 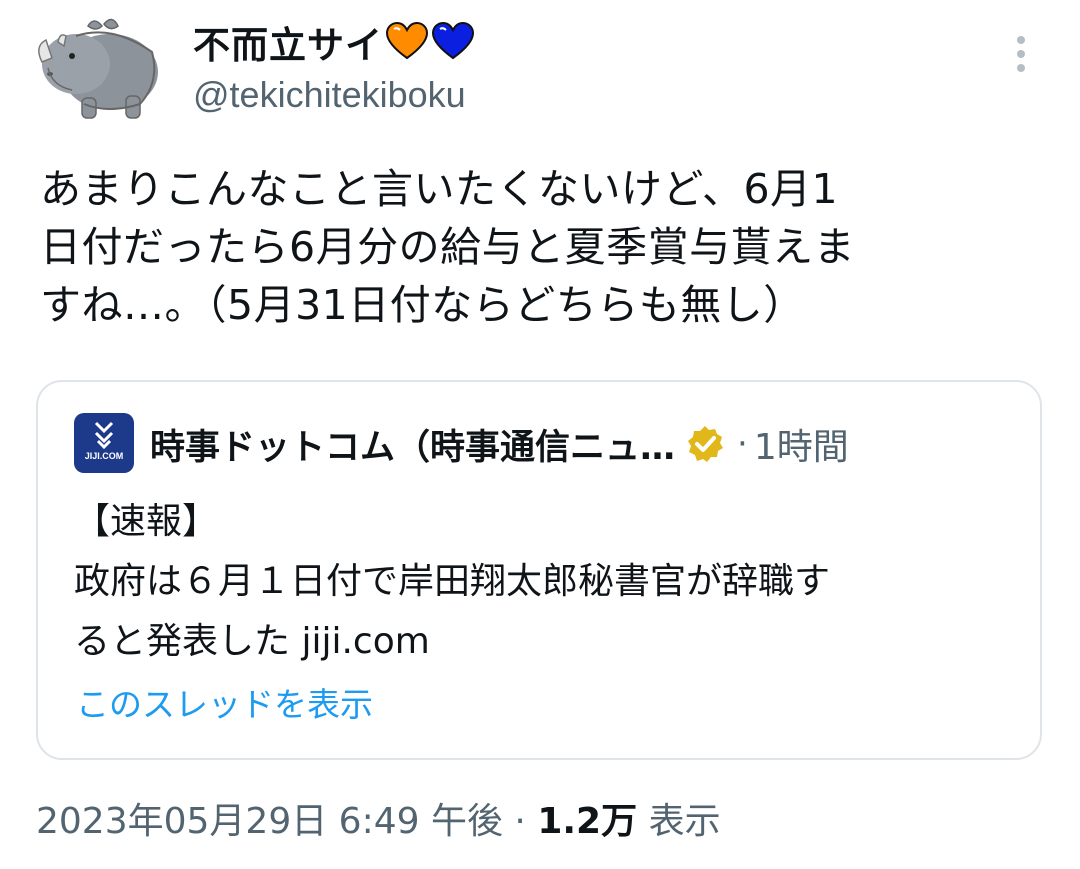 I want to click on show-thread-link: このスレッドを表示, so click(x=224, y=702).